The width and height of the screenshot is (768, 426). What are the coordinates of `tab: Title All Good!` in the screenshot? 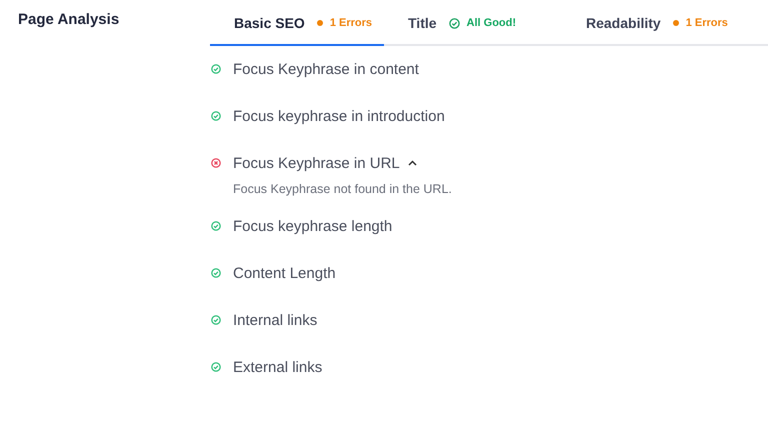 It's located at (473, 26).